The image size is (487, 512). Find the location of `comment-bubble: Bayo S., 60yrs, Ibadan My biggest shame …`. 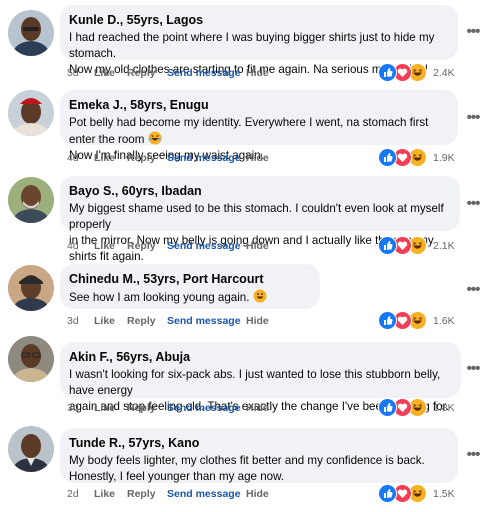

comment-bubble: Bayo S., 60yrs, Ibadan My biggest shame … is located at coordinates (260, 219).